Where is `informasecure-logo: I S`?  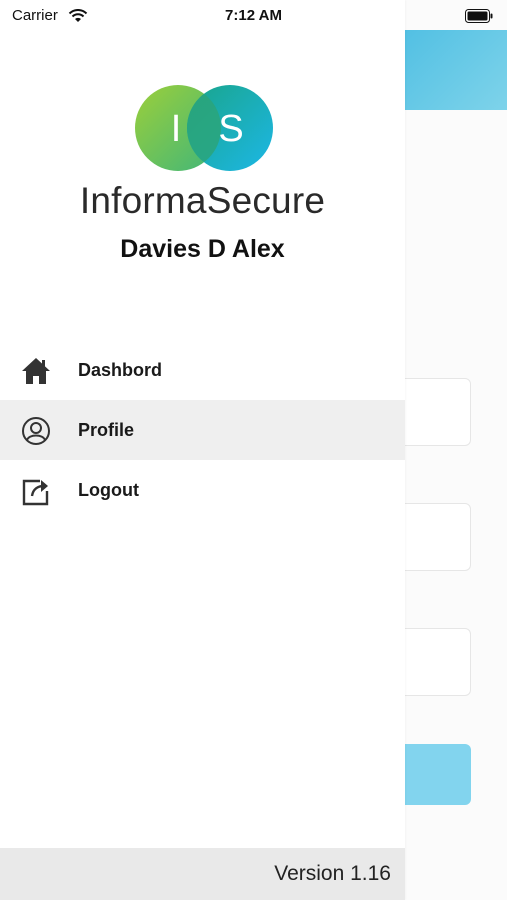
informasecure-logo: I S is located at coordinates (204, 128).